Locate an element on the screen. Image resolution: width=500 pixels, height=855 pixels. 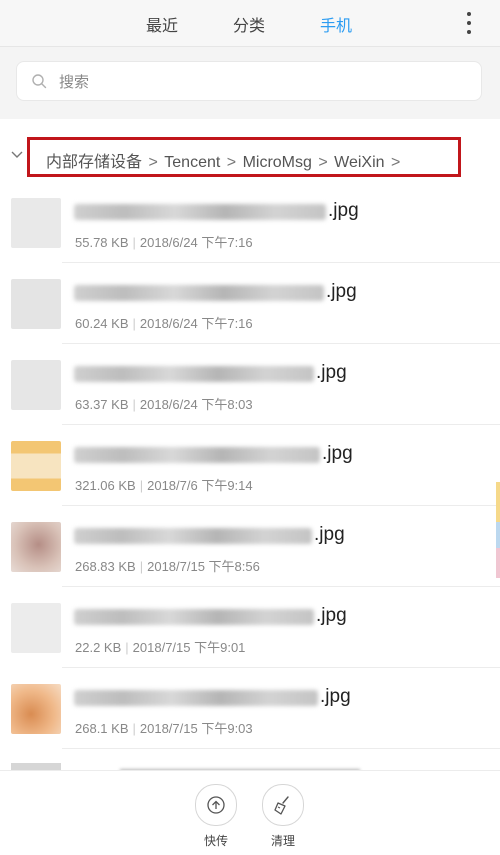
file-meta: 268.1 KB | 2018/7/15 下午9:03 is located at coordinates (164, 728).